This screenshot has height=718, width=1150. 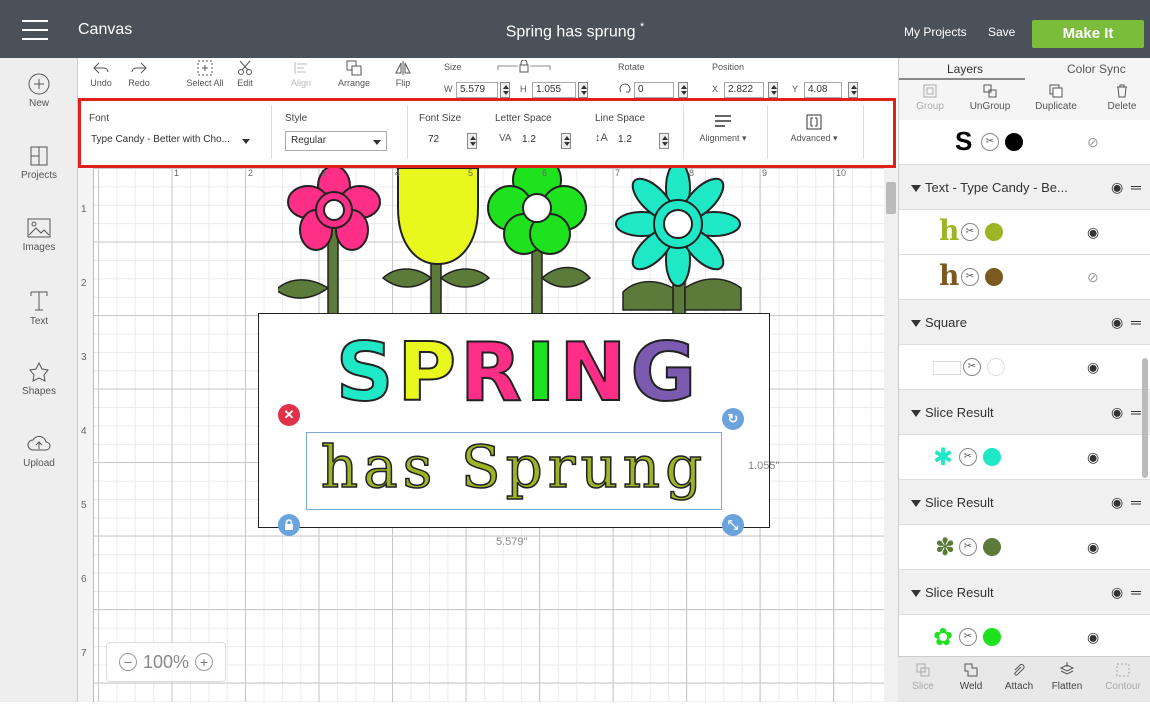 What do you see at coordinates (1024, 187) in the screenshot?
I see `layer-group: Text - Type Candy - Be... ◉ ═` at bounding box center [1024, 187].